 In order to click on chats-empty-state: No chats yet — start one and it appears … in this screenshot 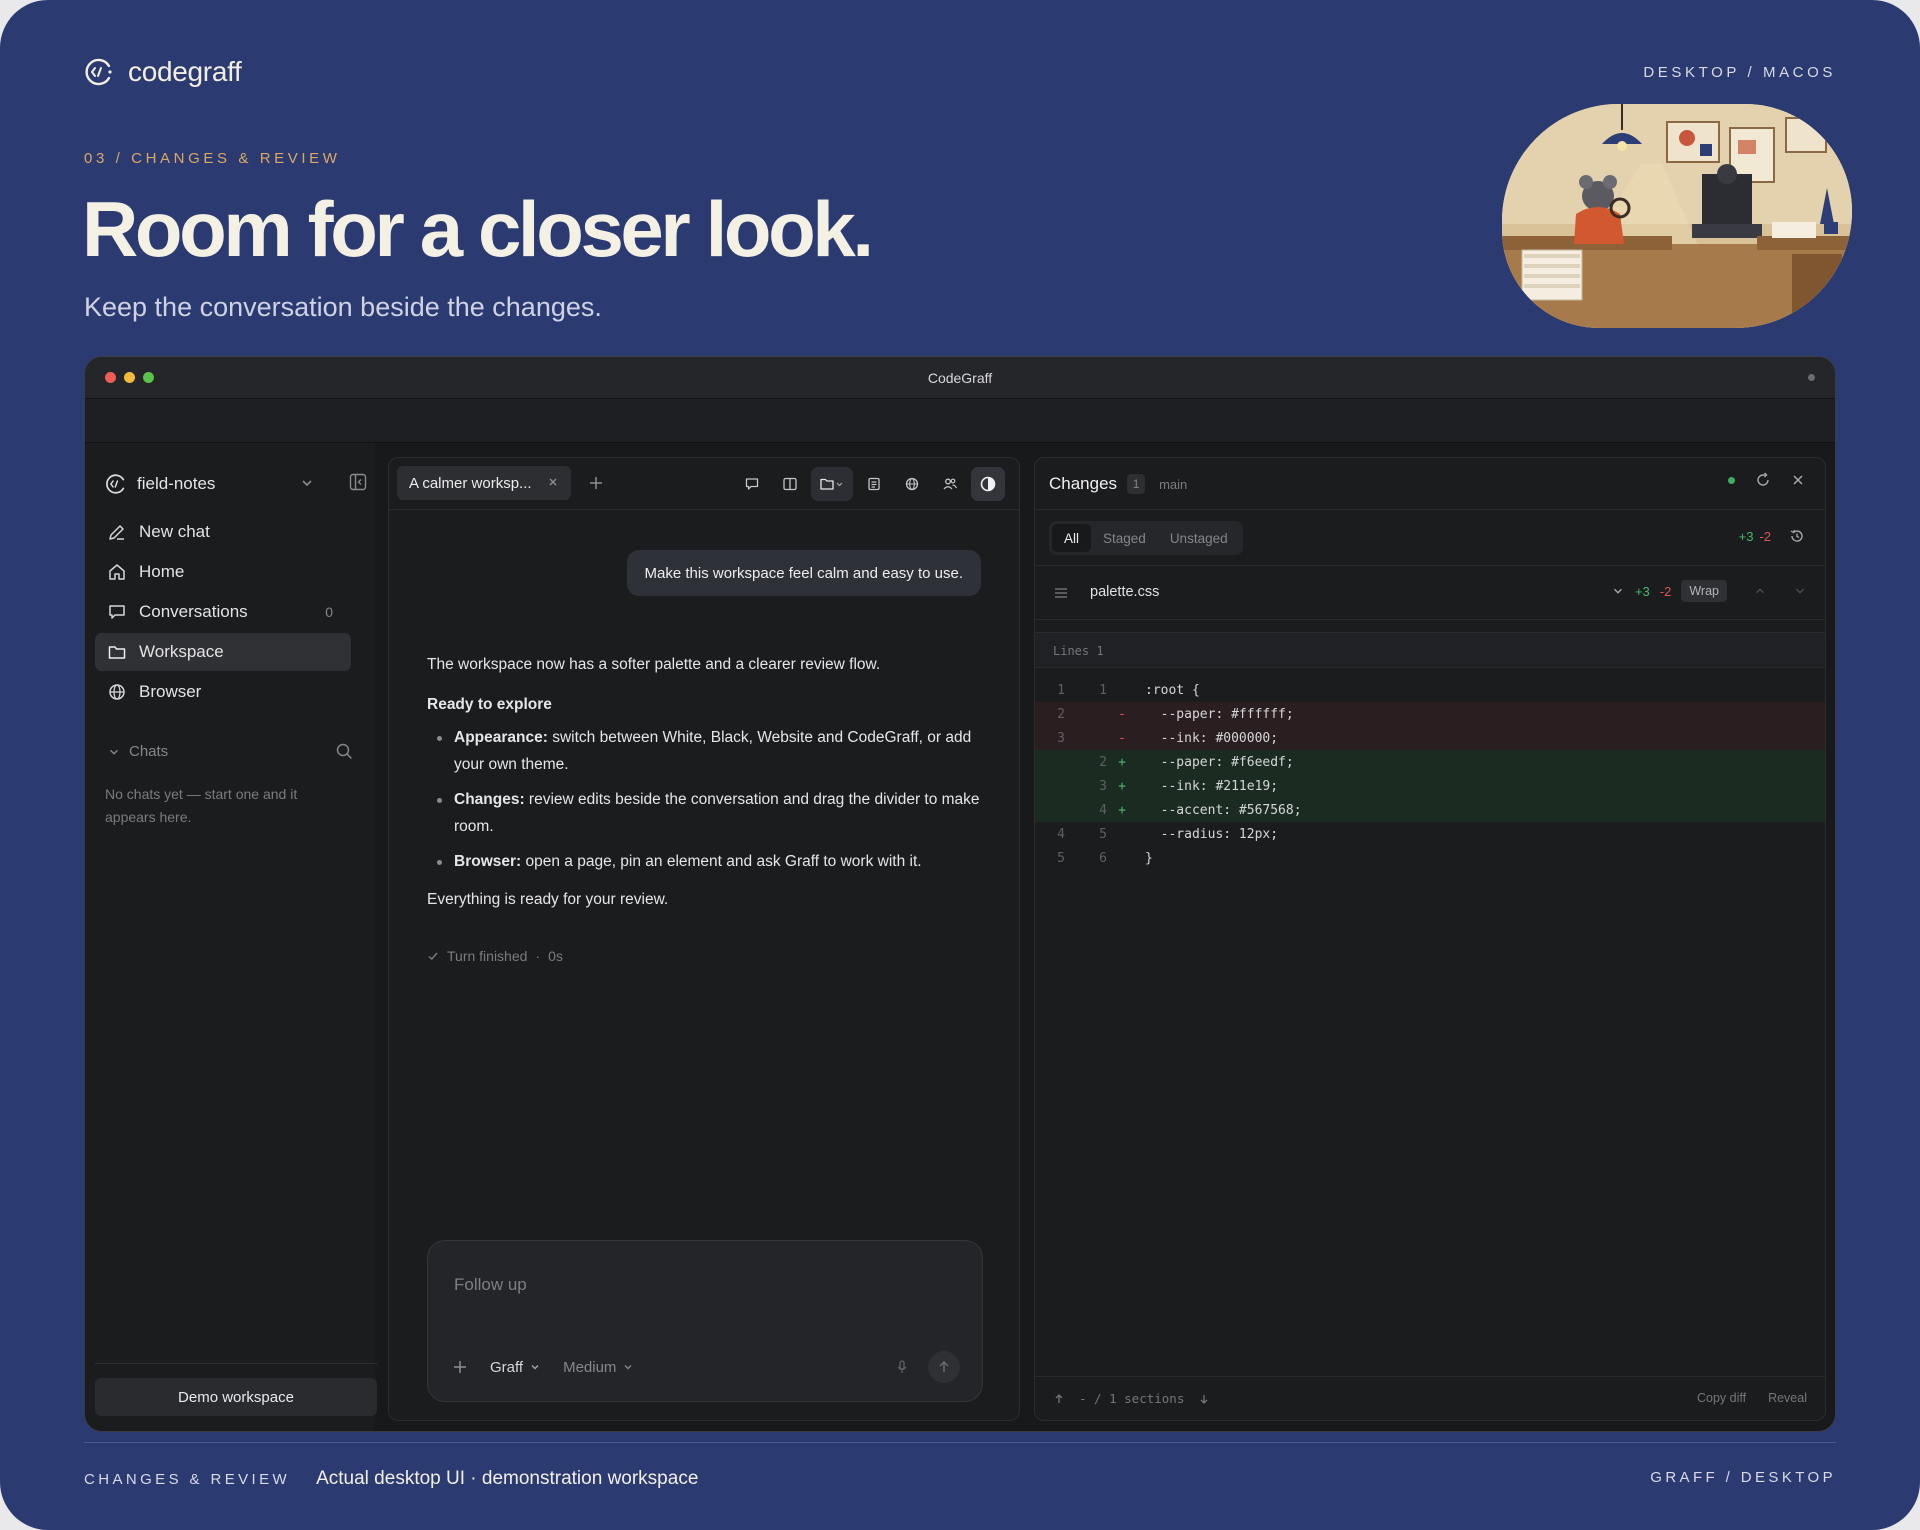, I will do `click(201, 805)`.